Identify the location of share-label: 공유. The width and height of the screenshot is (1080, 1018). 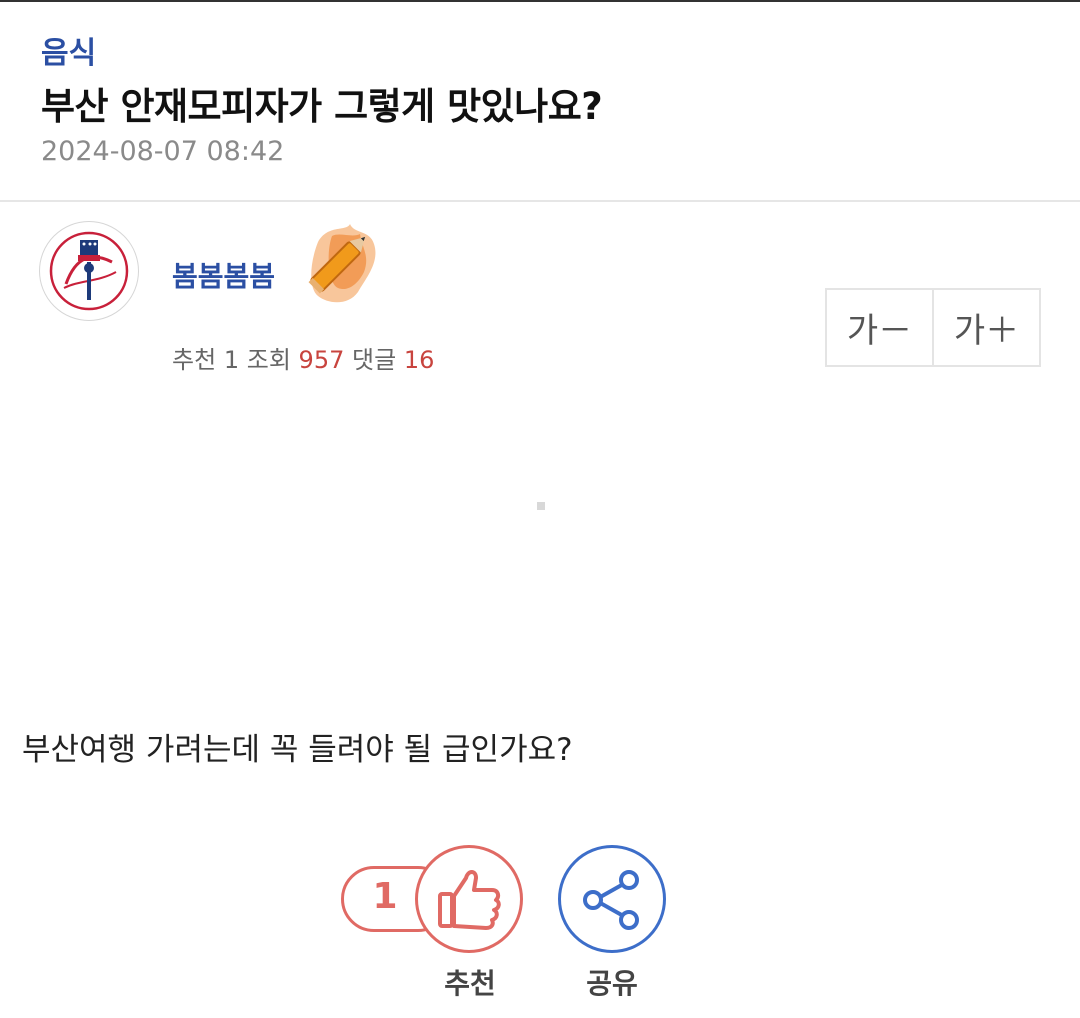
(612, 982).